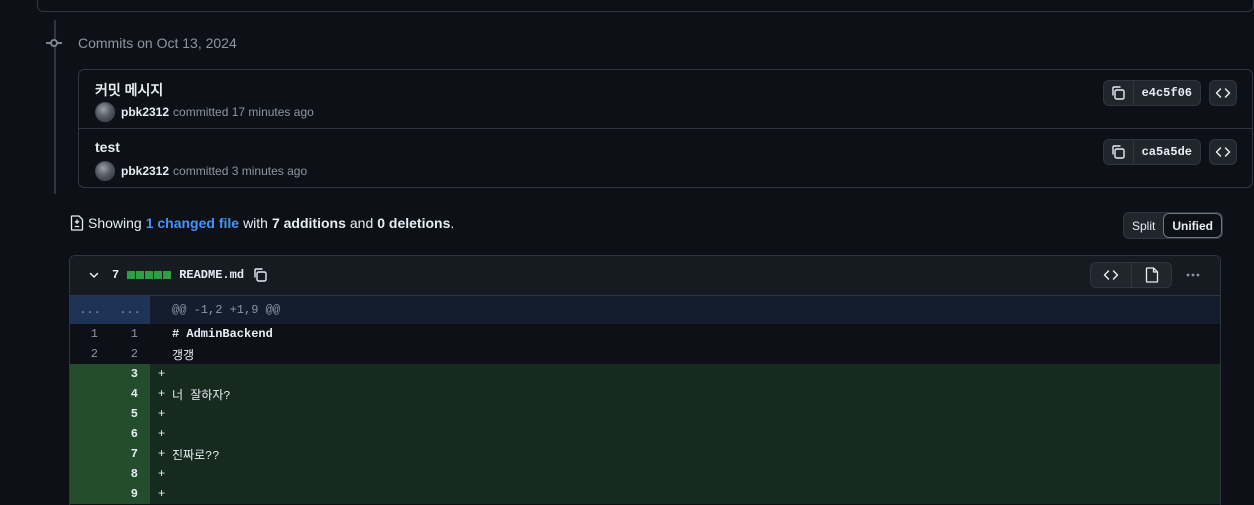  Describe the element at coordinates (149, 275) in the screenshot. I see `diffstat-bar` at that location.